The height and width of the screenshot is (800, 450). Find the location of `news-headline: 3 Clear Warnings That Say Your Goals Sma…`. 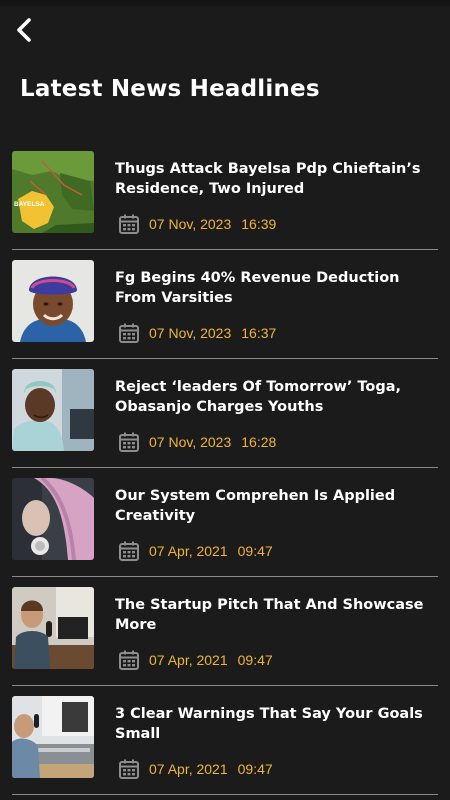

news-headline: 3 Clear Warnings That Say Your Goals Sma… is located at coordinates (269, 724).